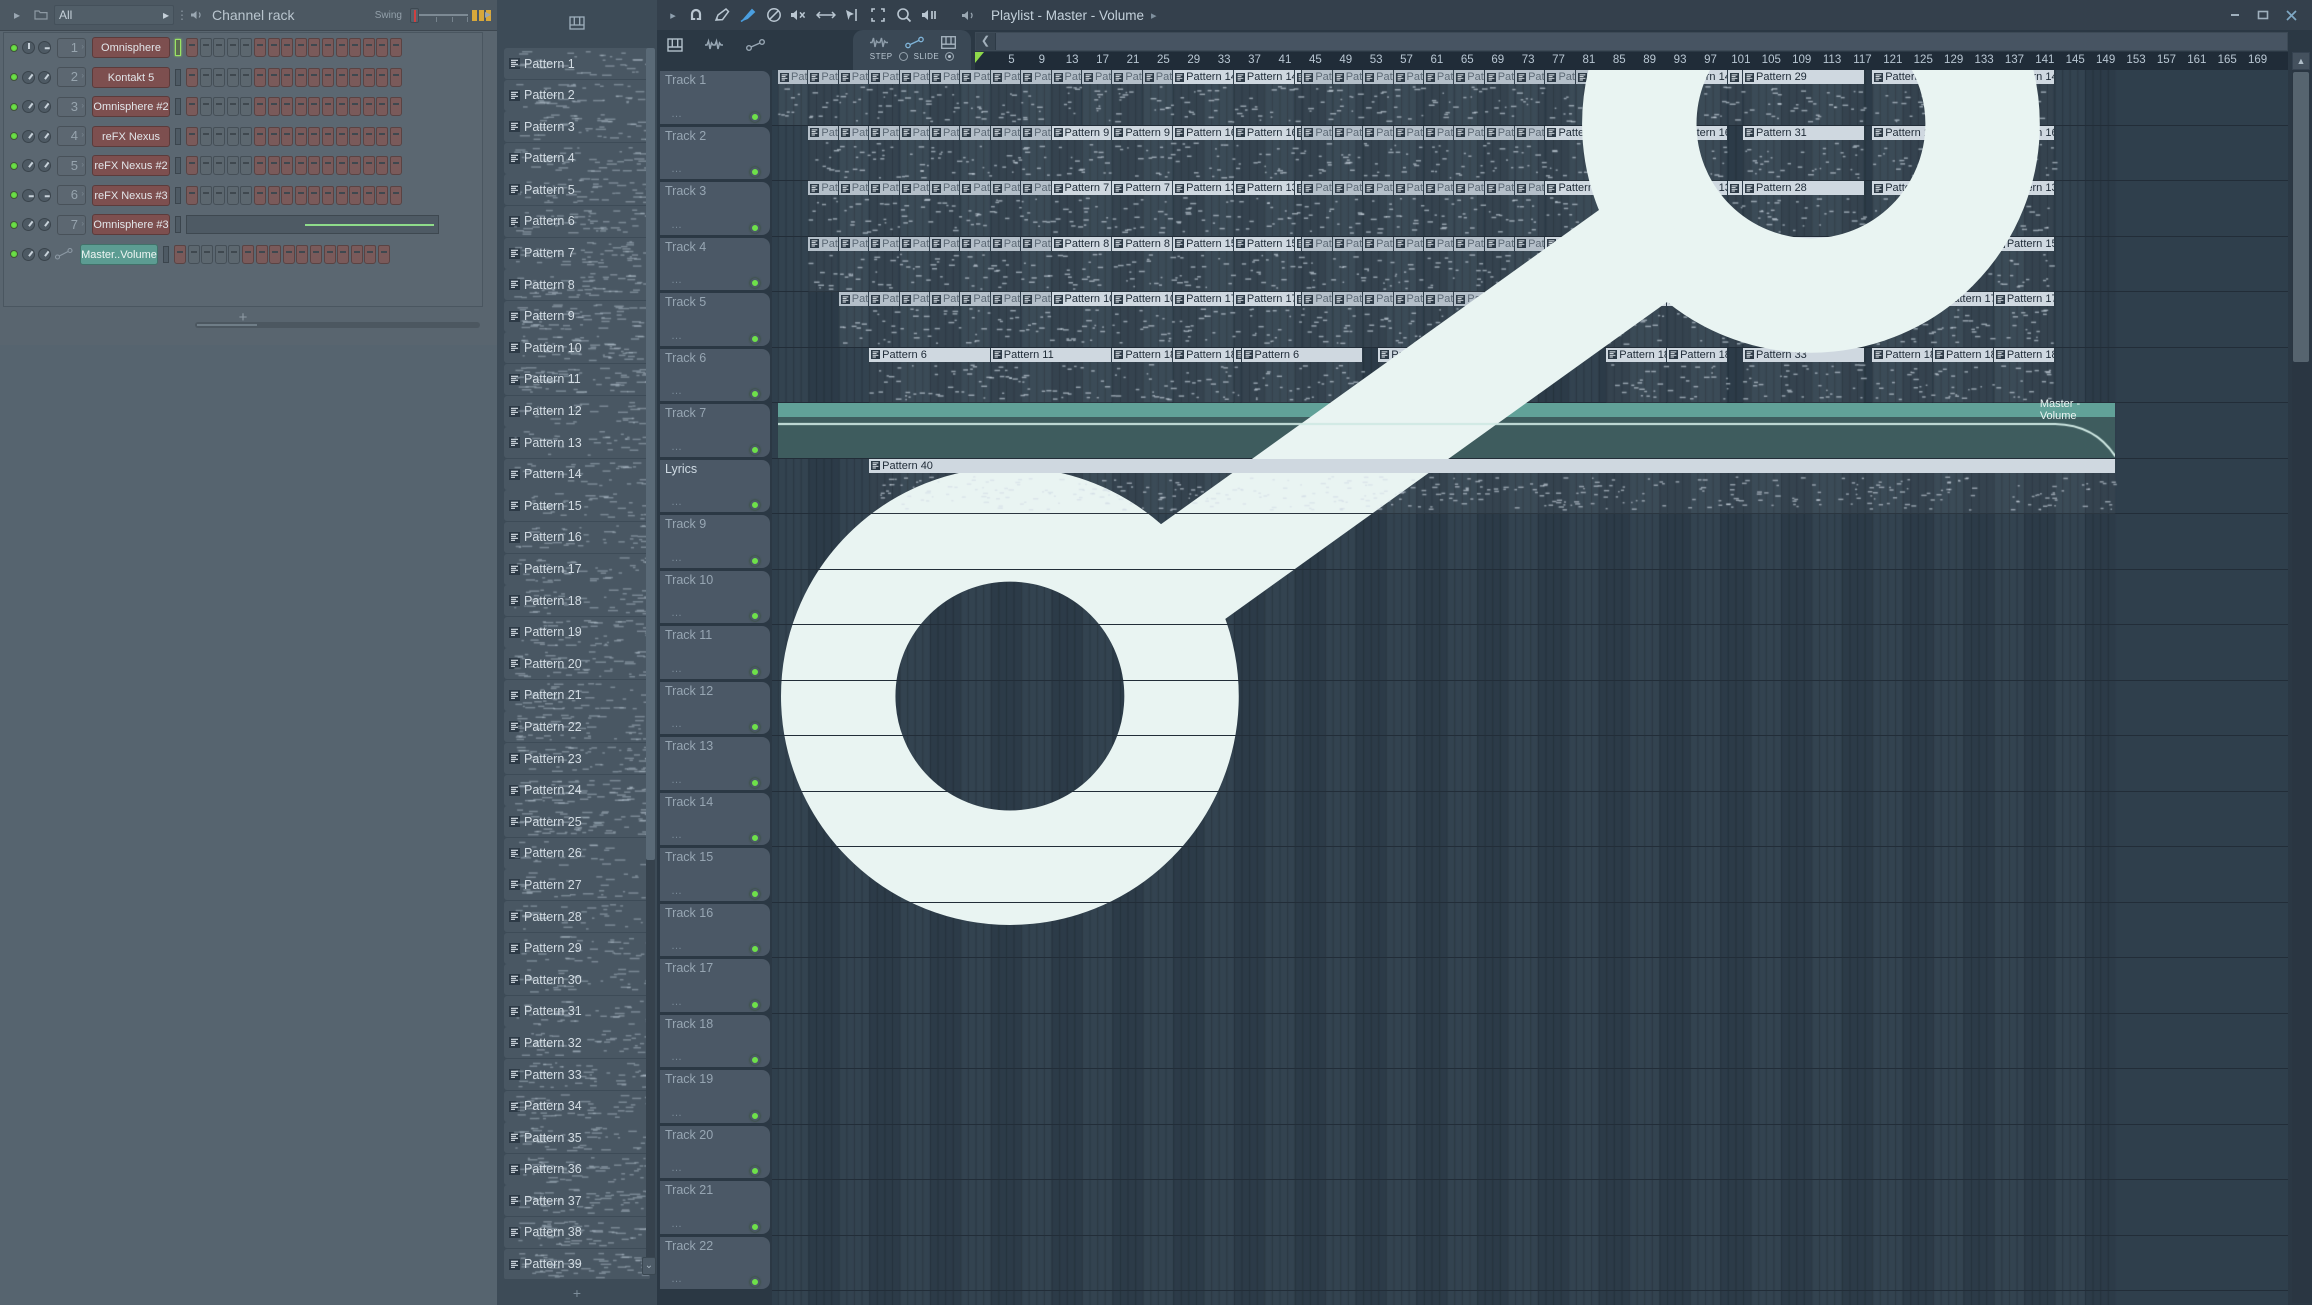 The height and width of the screenshot is (1305, 2312). I want to click on pattern-list-item: Pattern 39, so click(577, 1263).